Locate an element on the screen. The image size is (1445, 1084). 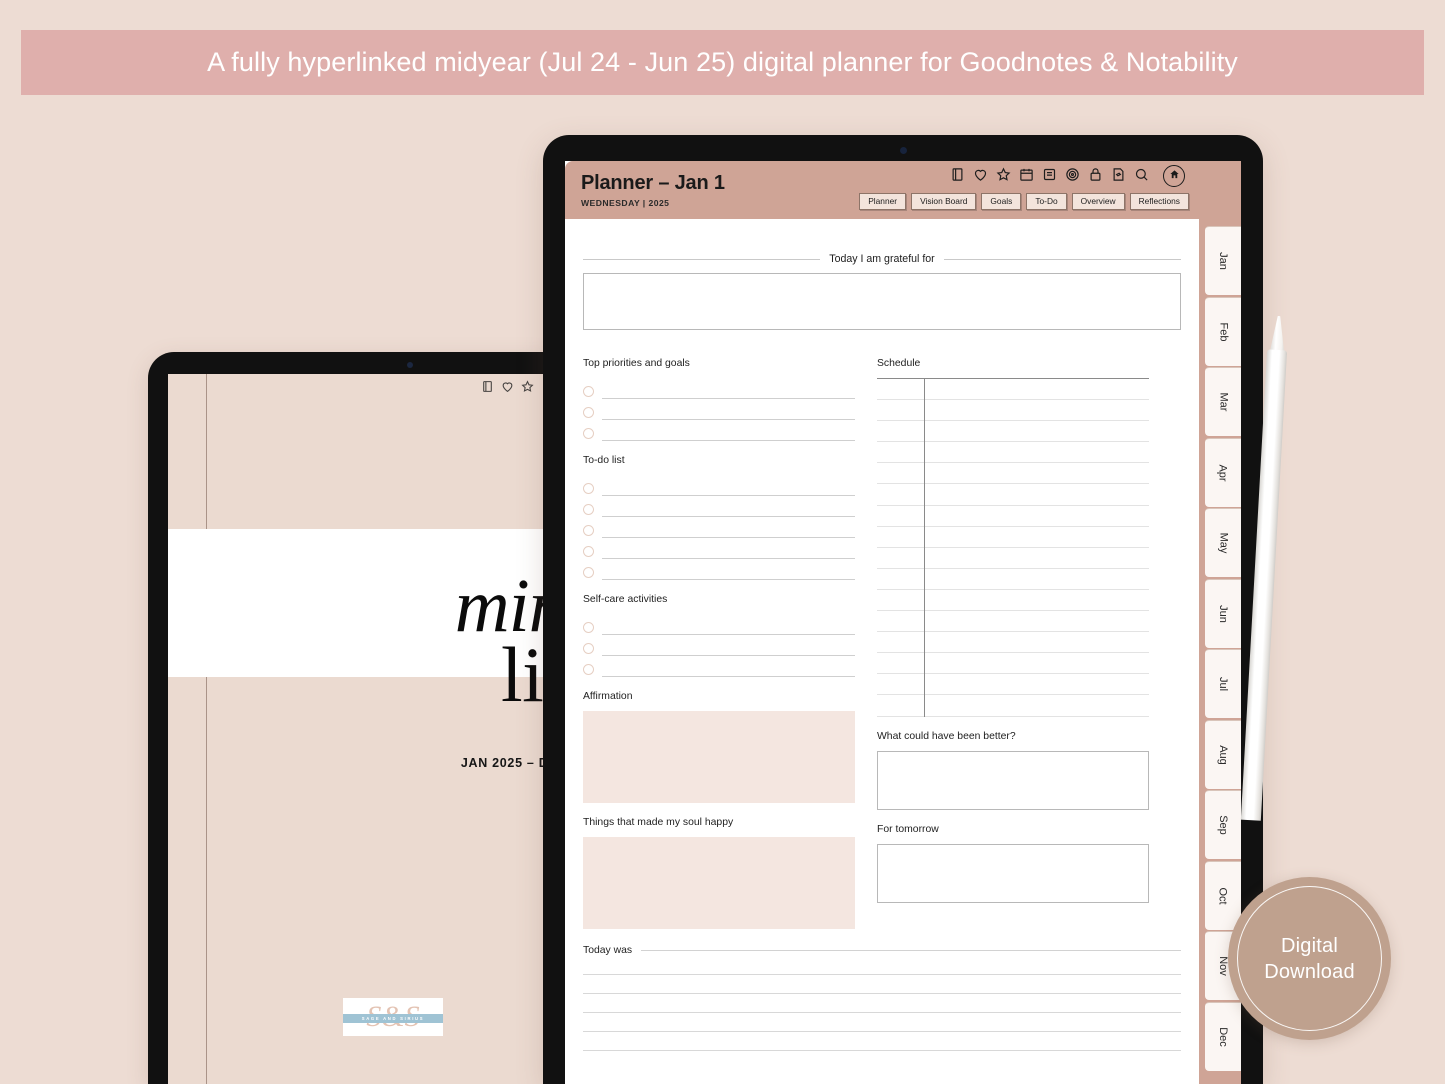
search-icon is located at coordinates (1141, 174).